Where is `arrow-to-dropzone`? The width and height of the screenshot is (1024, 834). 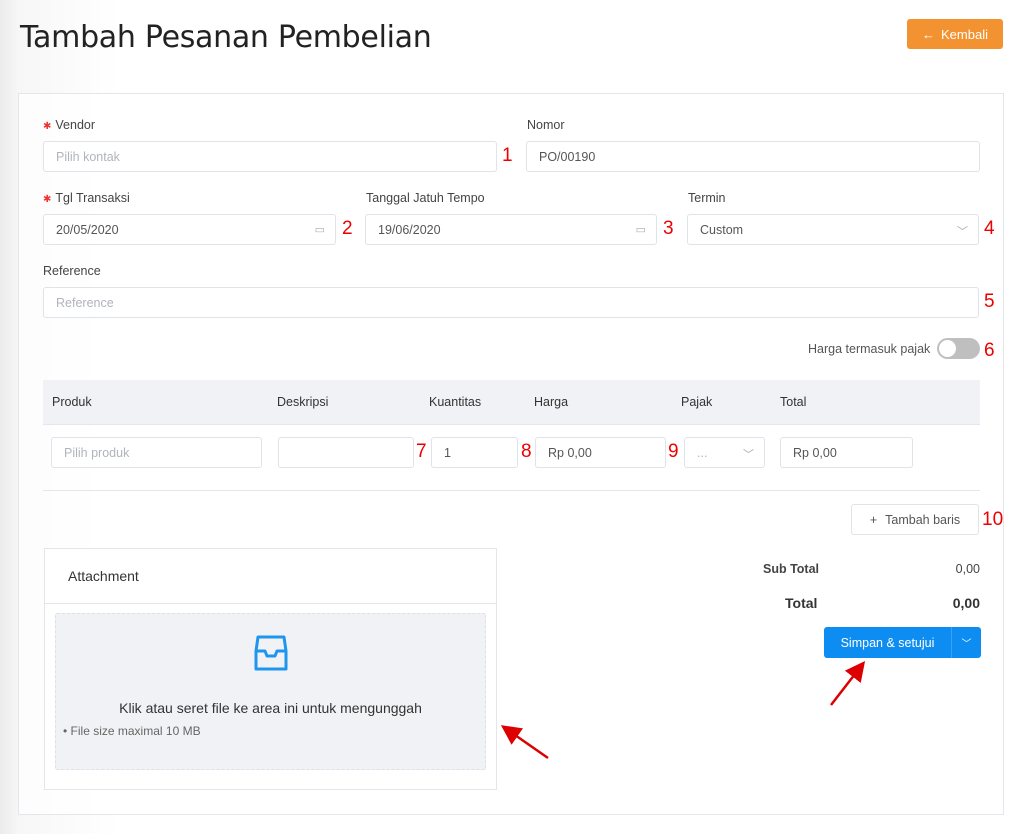
arrow-to-dropzone is located at coordinates (524, 742).